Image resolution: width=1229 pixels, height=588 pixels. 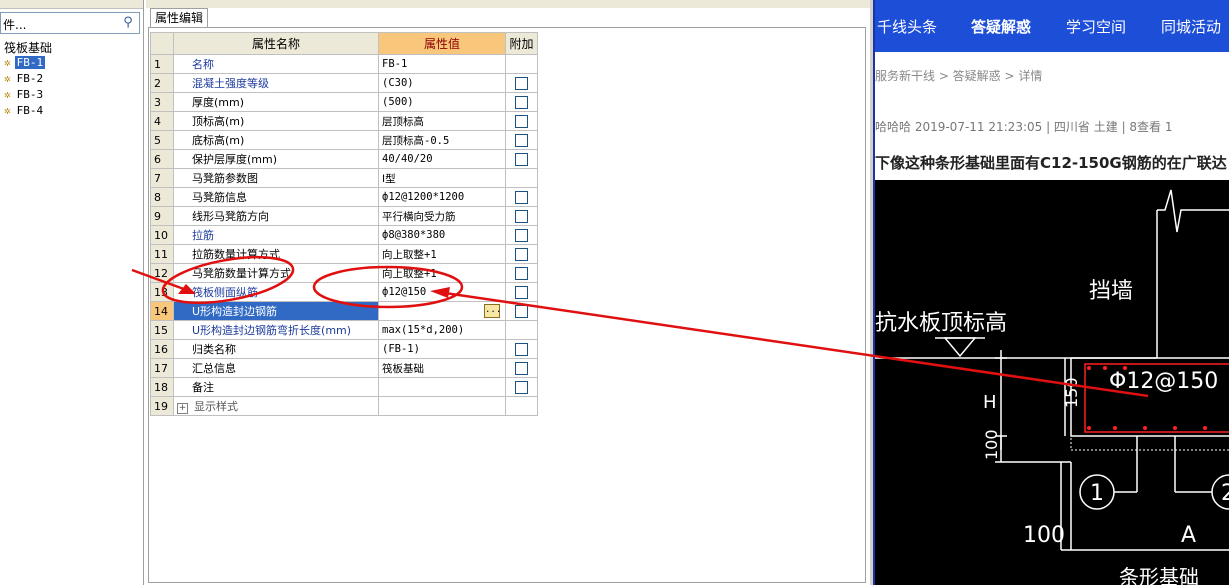 I want to click on property-value-text: (500), so click(x=398, y=102).